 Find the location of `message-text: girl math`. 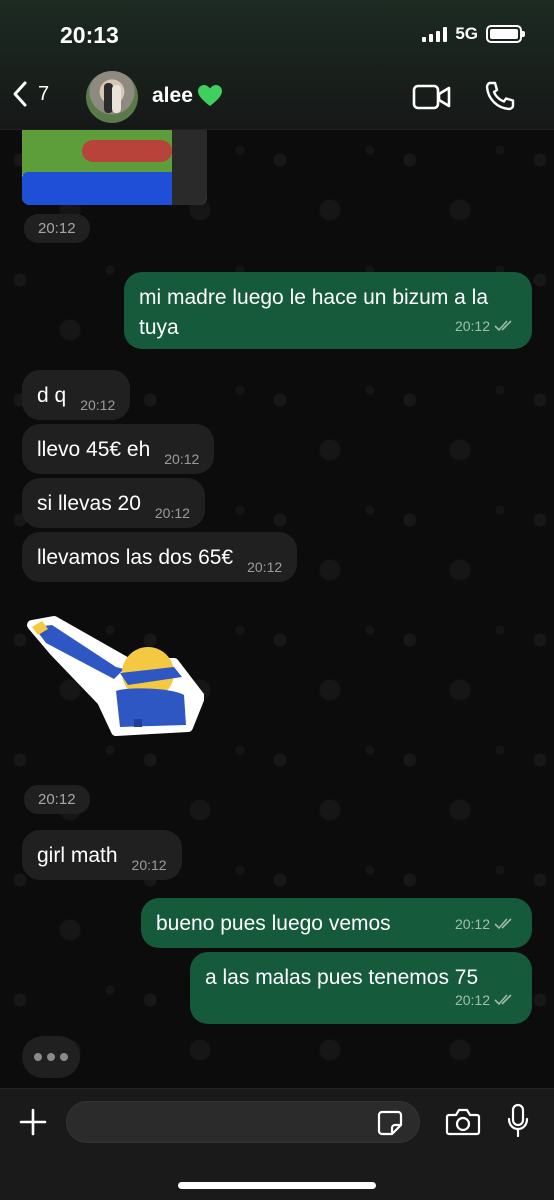

message-text: girl math is located at coordinates (77, 855).